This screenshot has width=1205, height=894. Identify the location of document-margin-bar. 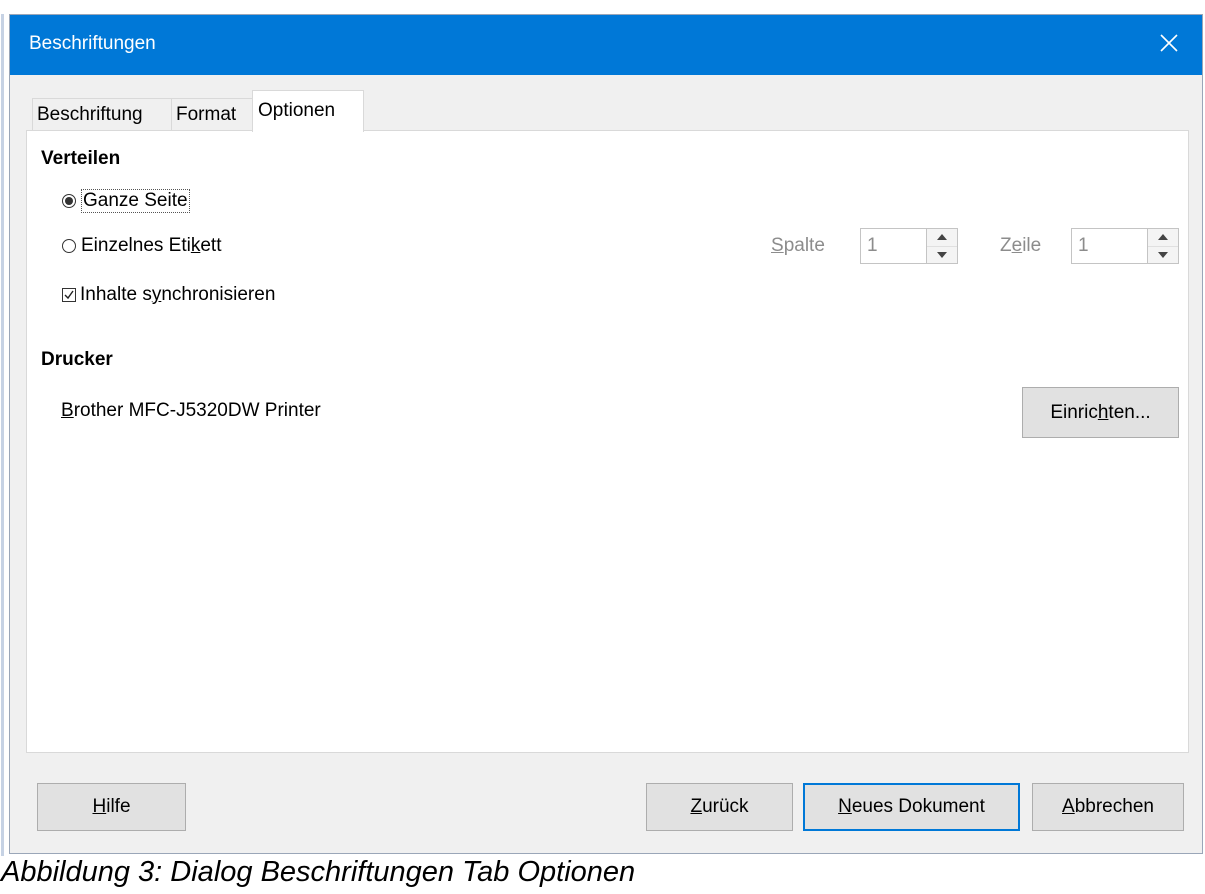
(2, 435).